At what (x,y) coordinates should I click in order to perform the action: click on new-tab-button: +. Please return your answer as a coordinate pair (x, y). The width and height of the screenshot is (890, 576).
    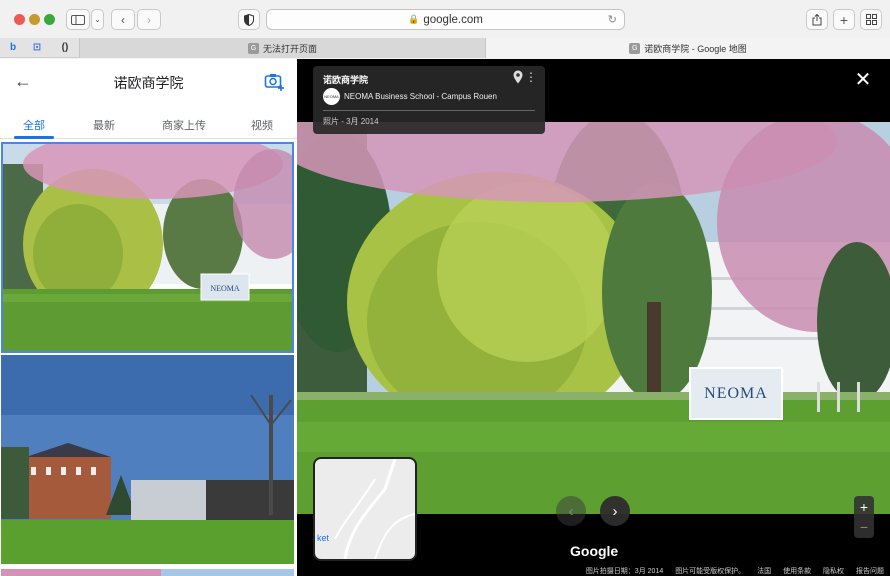
    Looking at the image, I should click on (844, 19).